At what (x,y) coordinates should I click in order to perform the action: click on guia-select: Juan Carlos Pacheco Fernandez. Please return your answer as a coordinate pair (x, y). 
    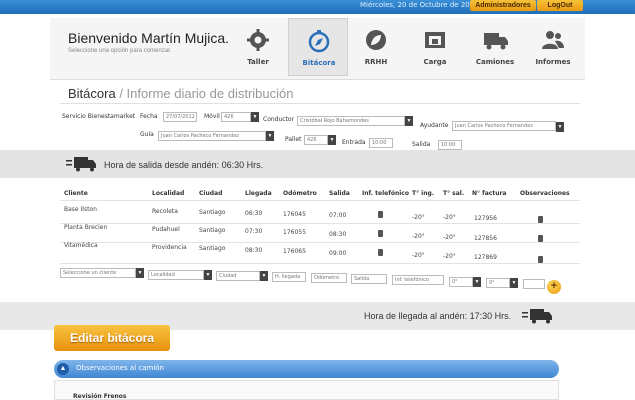
    Looking at the image, I should click on (212, 136).